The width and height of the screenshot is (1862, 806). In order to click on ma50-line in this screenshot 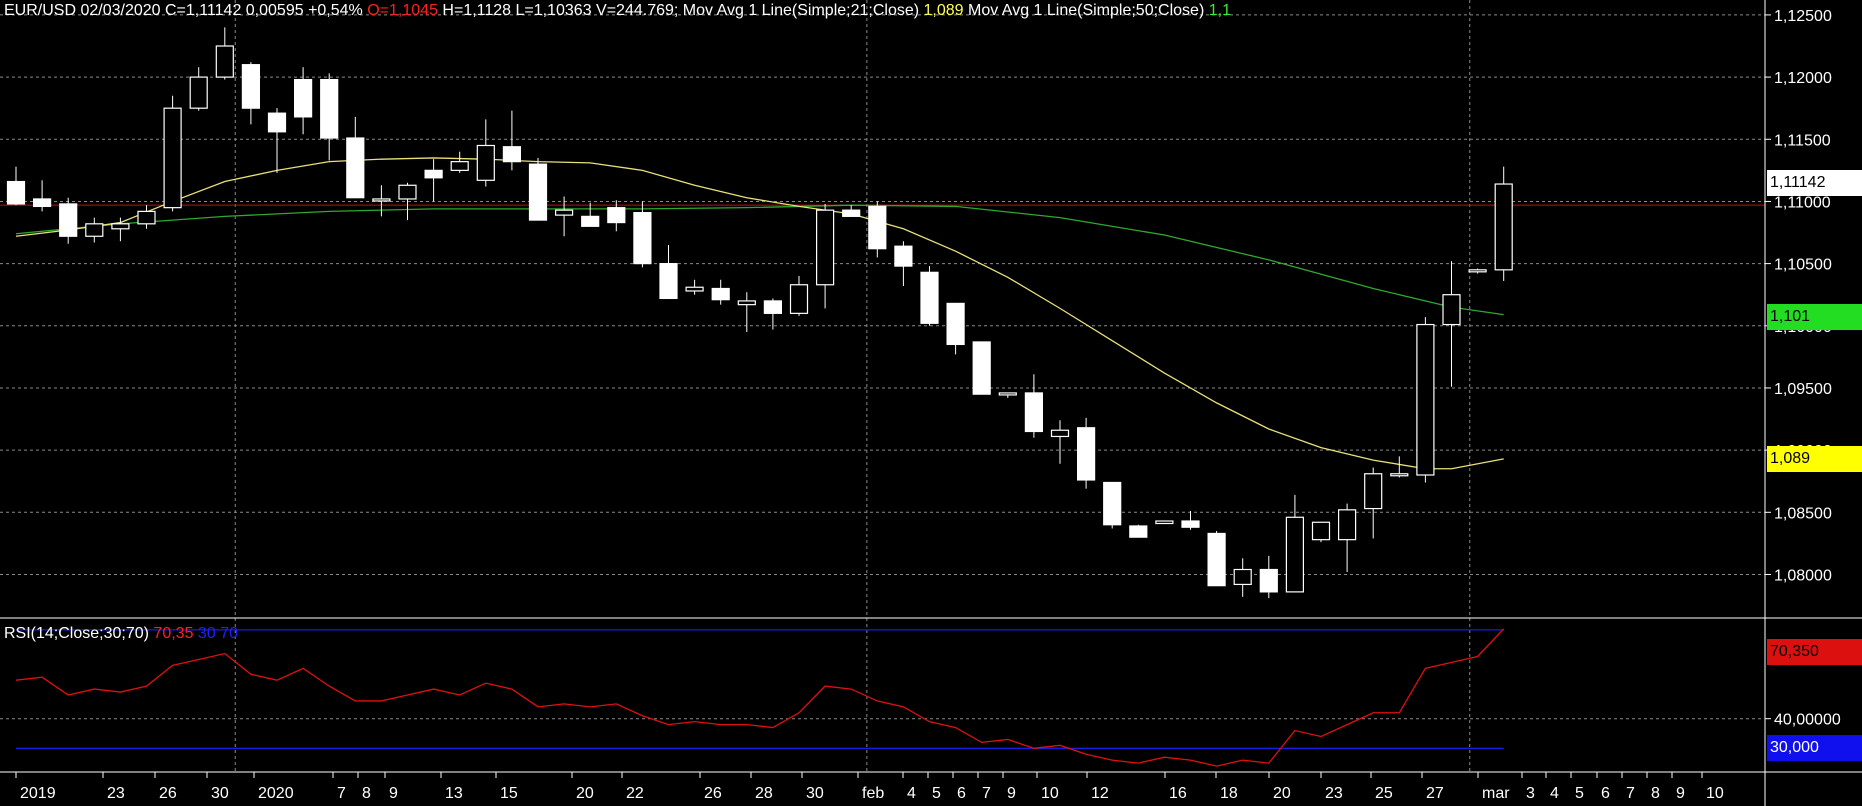, I will do `click(759, 260)`.